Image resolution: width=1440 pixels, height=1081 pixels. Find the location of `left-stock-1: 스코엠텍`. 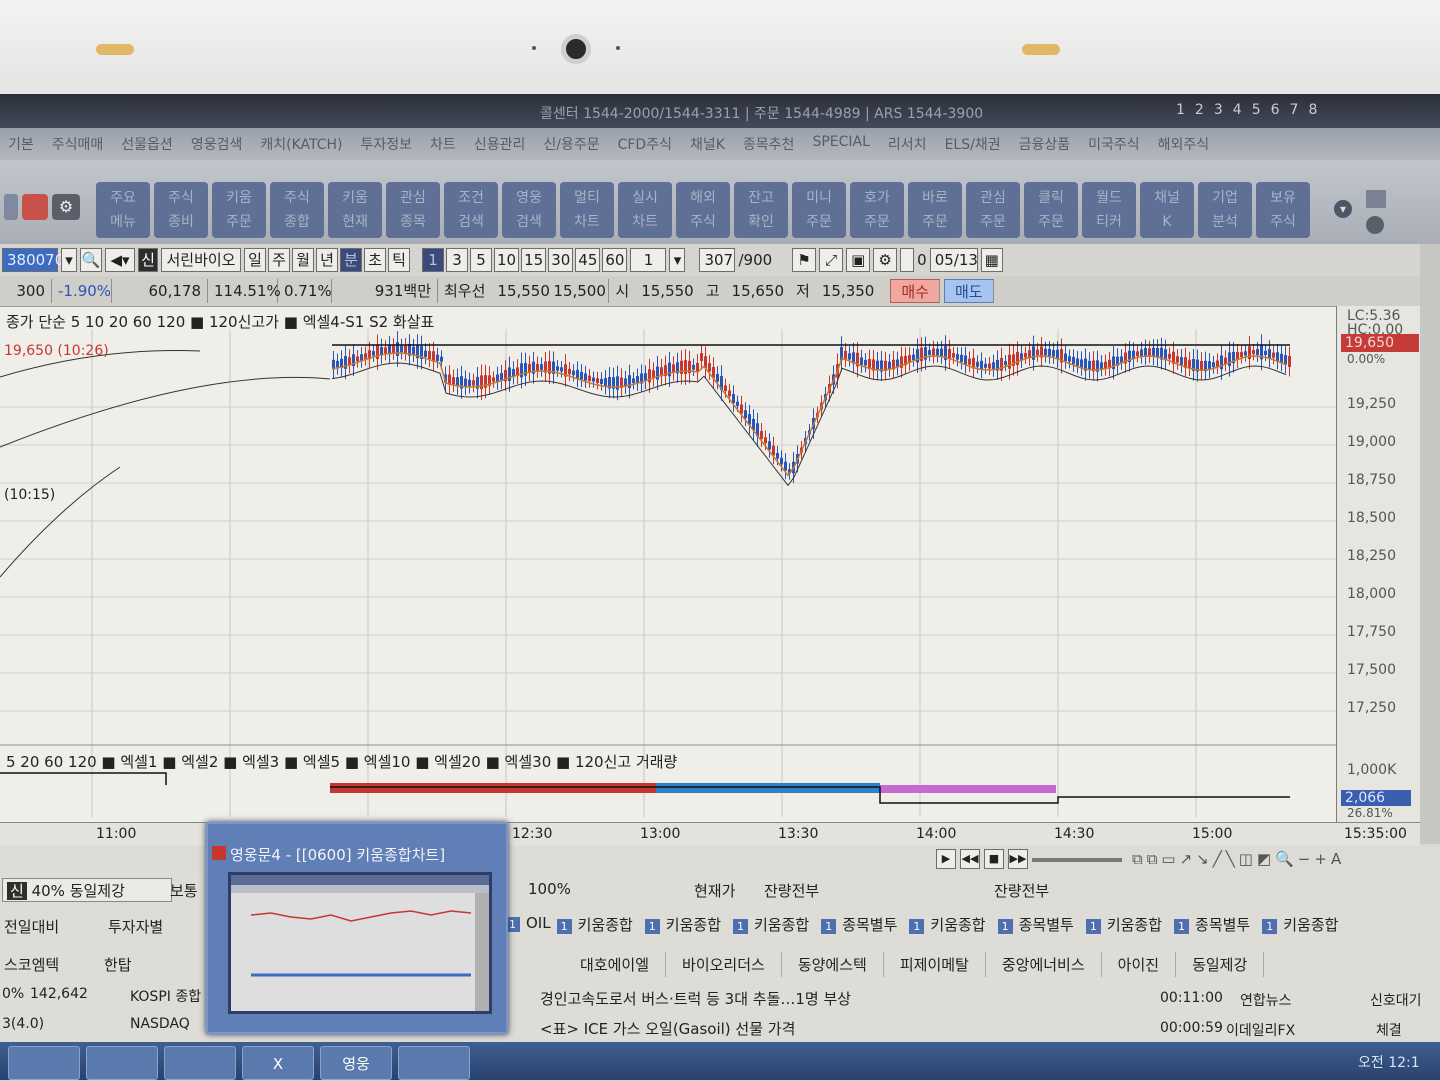

left-stock-1: 스코엠텍 is located at coordinates (31, 964).